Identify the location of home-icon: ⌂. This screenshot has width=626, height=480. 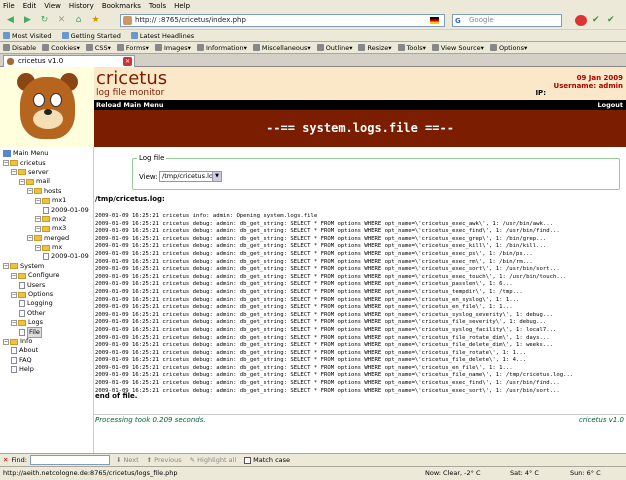
(78, 20).